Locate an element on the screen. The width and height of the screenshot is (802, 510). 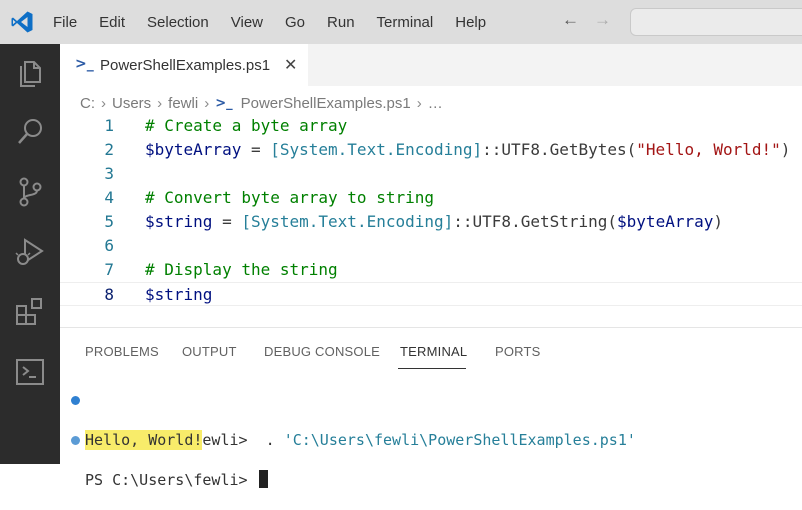
command-center-search is located at coordinates (716, 22).